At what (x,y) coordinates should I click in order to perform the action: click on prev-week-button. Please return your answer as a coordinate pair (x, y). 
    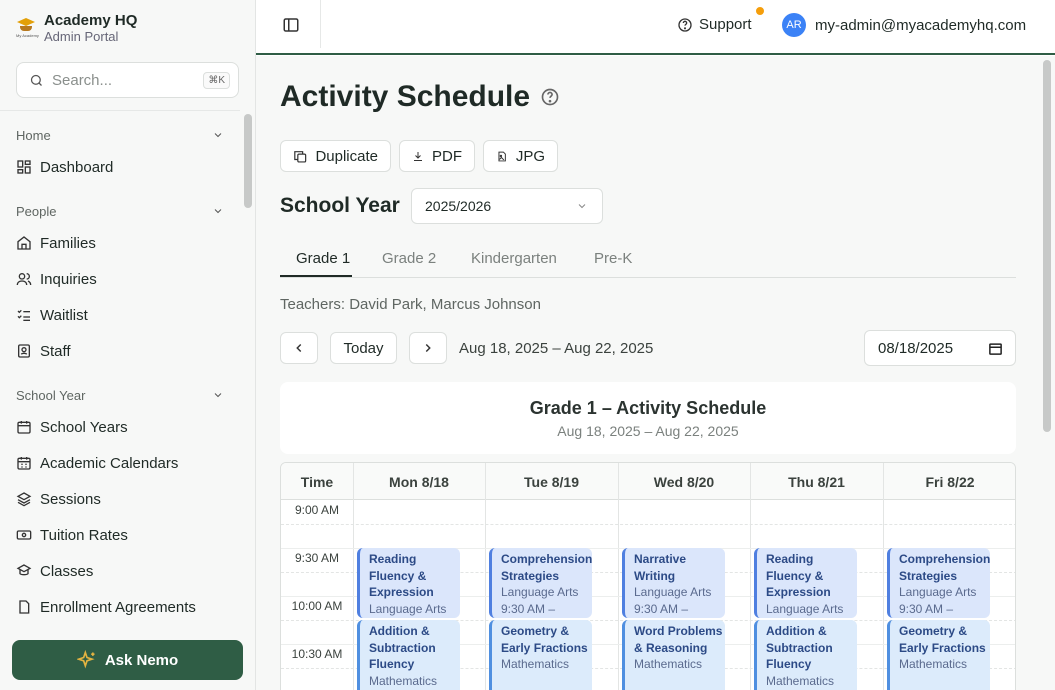
    Looking at the image, I should click on (299, 348).